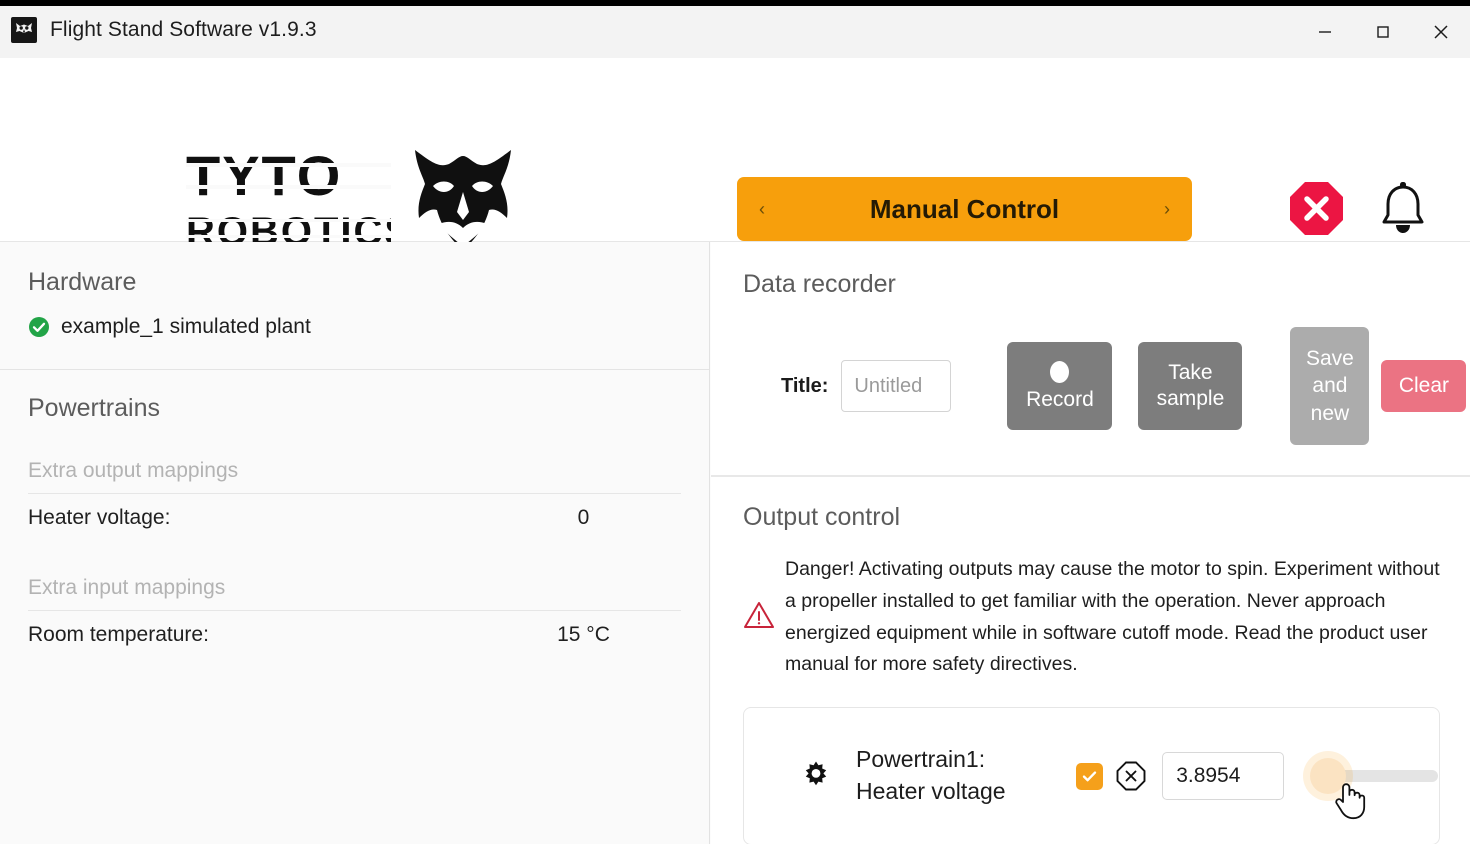 The width and height of the screenshot is (1470, 844). What do you see at coordinates (118, 634) in the screenshot?
I see `mapping-label: Room temperature:` at bounding box center [118, 634].